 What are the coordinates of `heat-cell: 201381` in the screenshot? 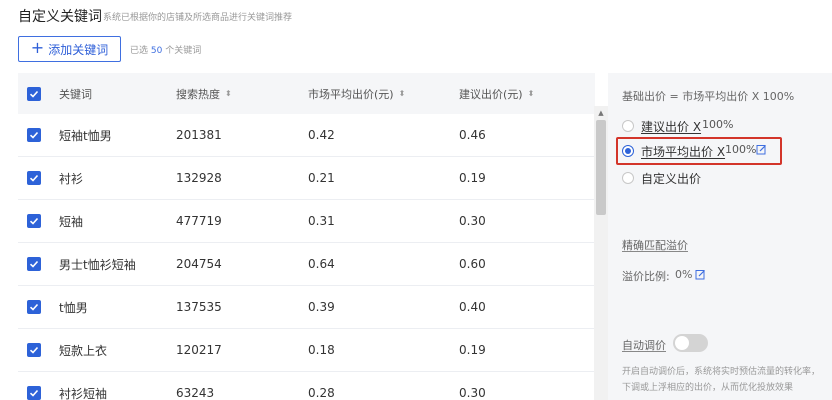 It's located at (199, 135).